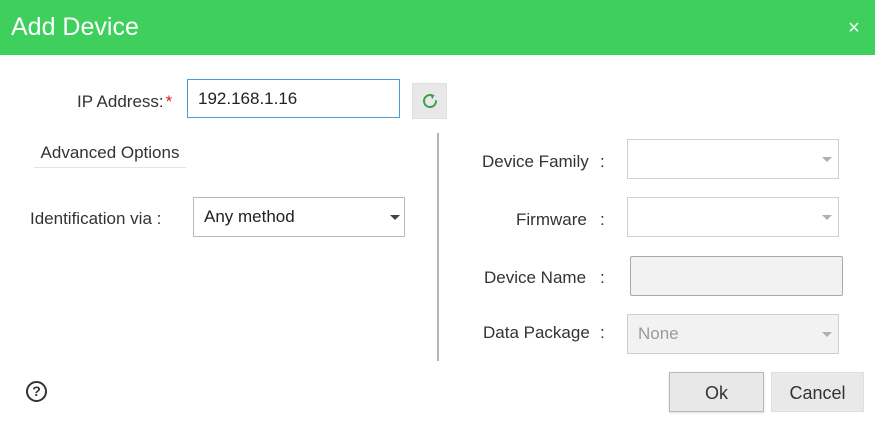 The image size is (875, 431). What do you see at coordinates (535, 161) in the screenshot?
I see `device-family-label: Device Family` at bounding box center [535, 161].